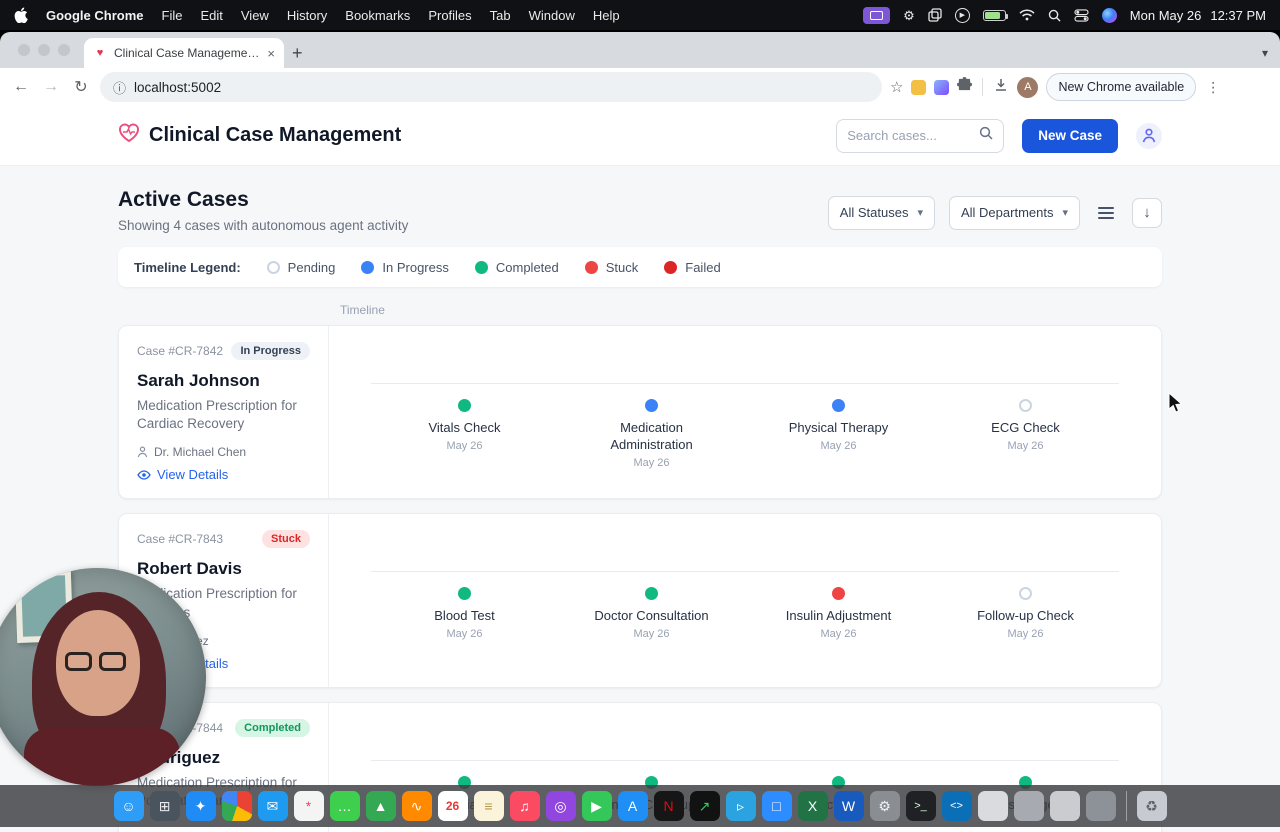 Image resolution: width=1280 pixels, height=832 pixels. Describe the element at coordinates (255, 15) in the screenshot. I see `menu-item-view: View` at that location.